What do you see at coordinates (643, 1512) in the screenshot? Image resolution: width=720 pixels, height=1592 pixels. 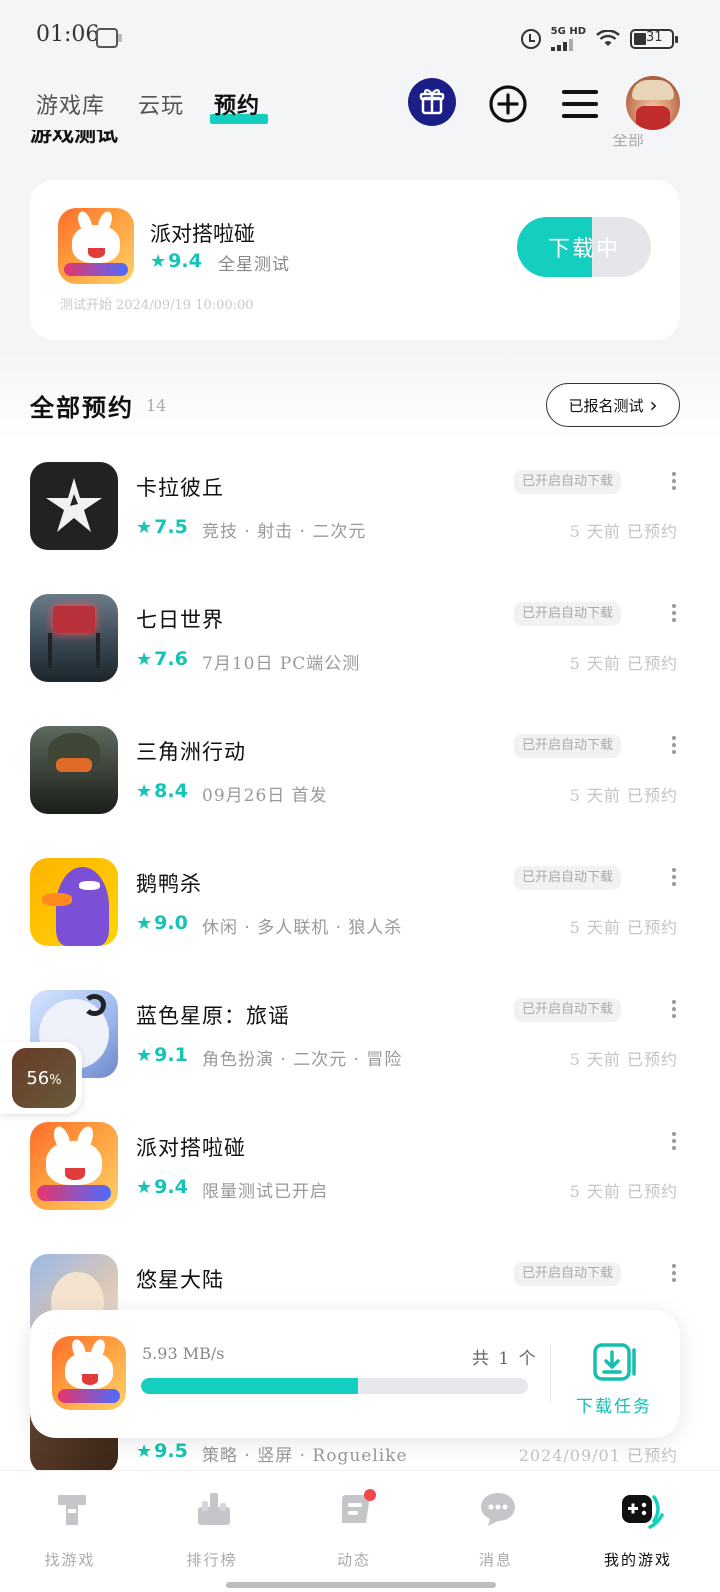 I see `gamepad-icon` at bounding box center [643, 1512].